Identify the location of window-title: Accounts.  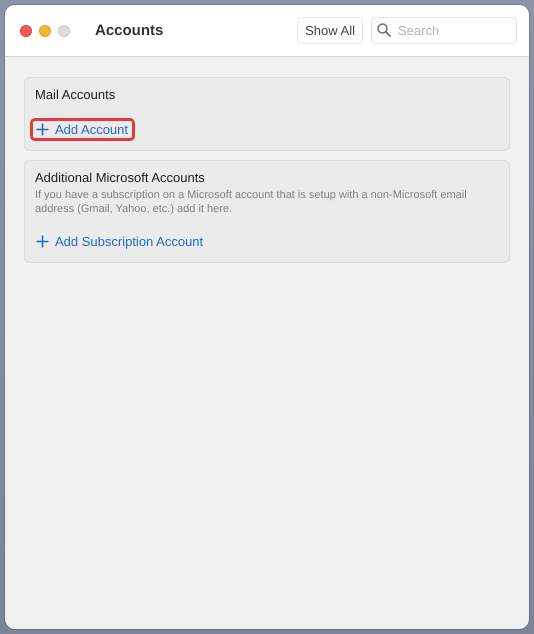
(129, 30).